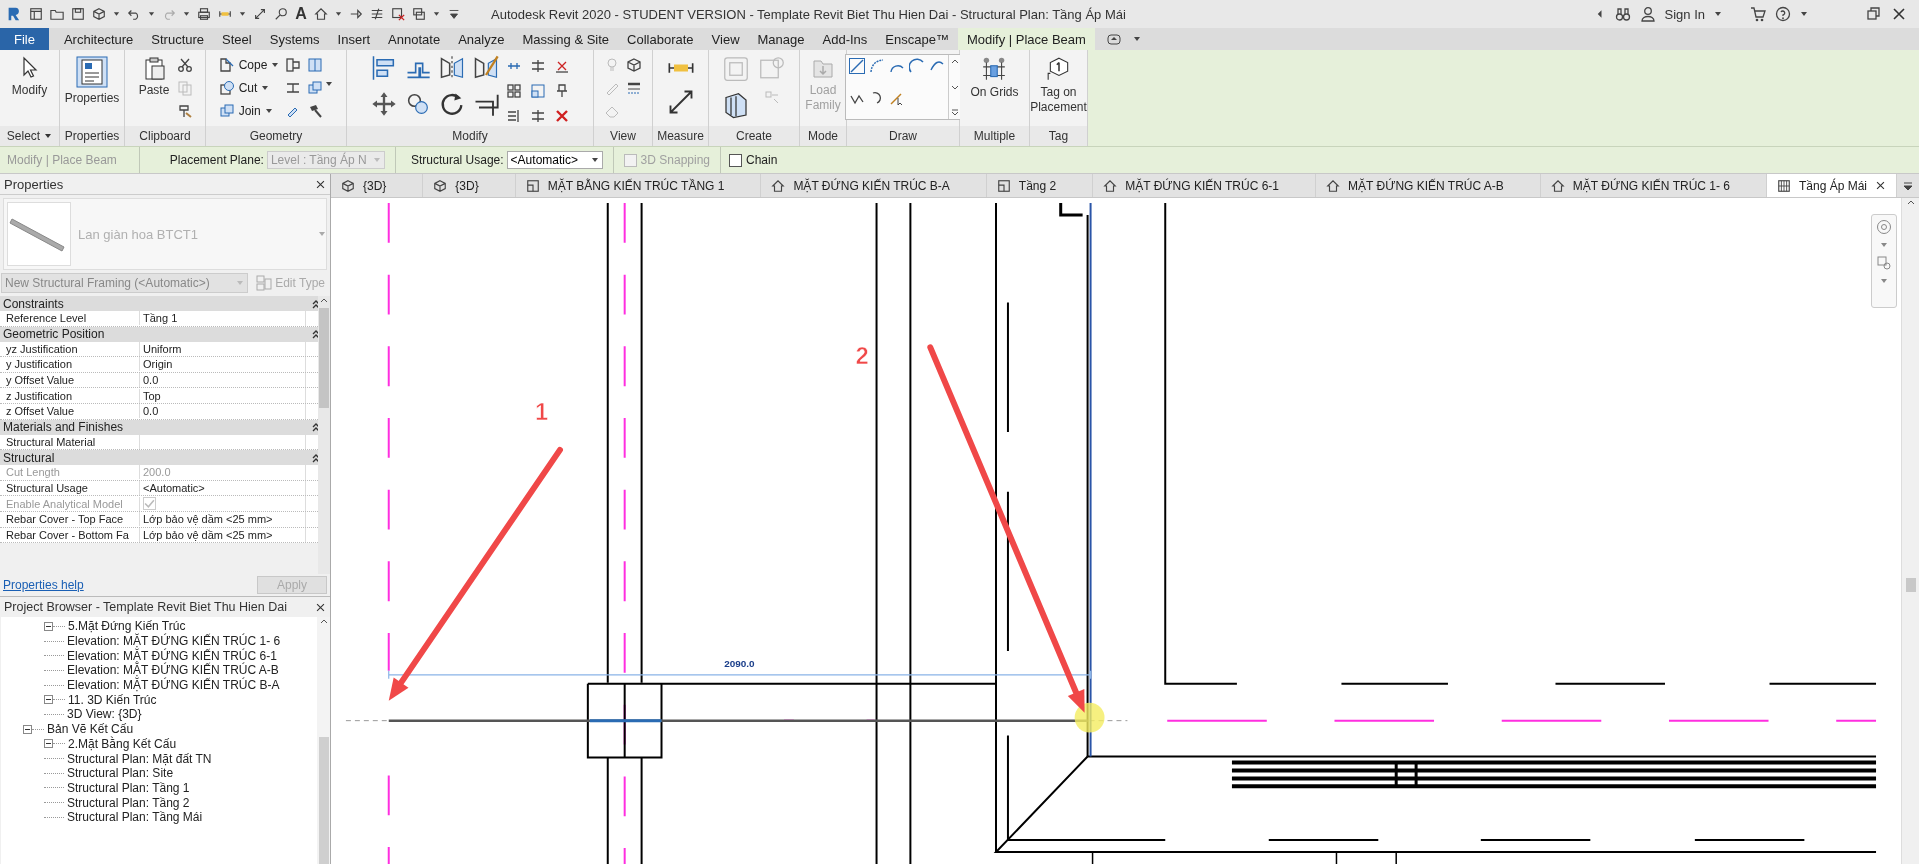  What do you see at coordinates (24, 39) in the screenshot?
I see `ribbon-tab: File` at bounding box center [24, 39].